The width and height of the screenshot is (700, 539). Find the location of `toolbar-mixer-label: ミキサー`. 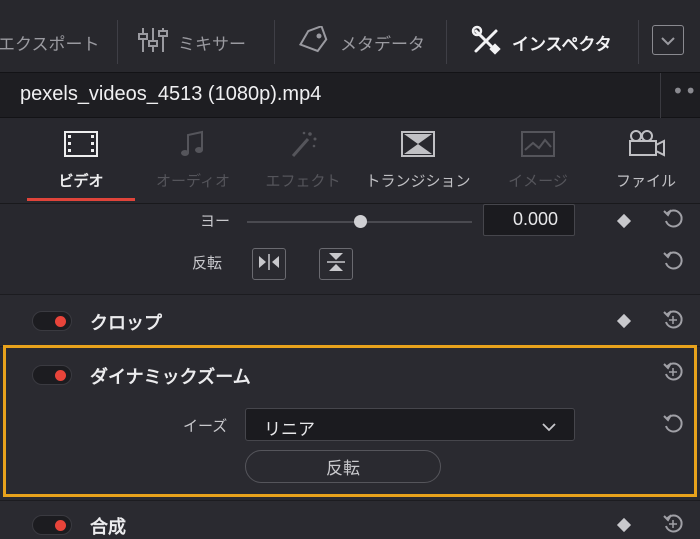

toolbar-mixer-label: ミキサー is located at coordinates (212, 44).